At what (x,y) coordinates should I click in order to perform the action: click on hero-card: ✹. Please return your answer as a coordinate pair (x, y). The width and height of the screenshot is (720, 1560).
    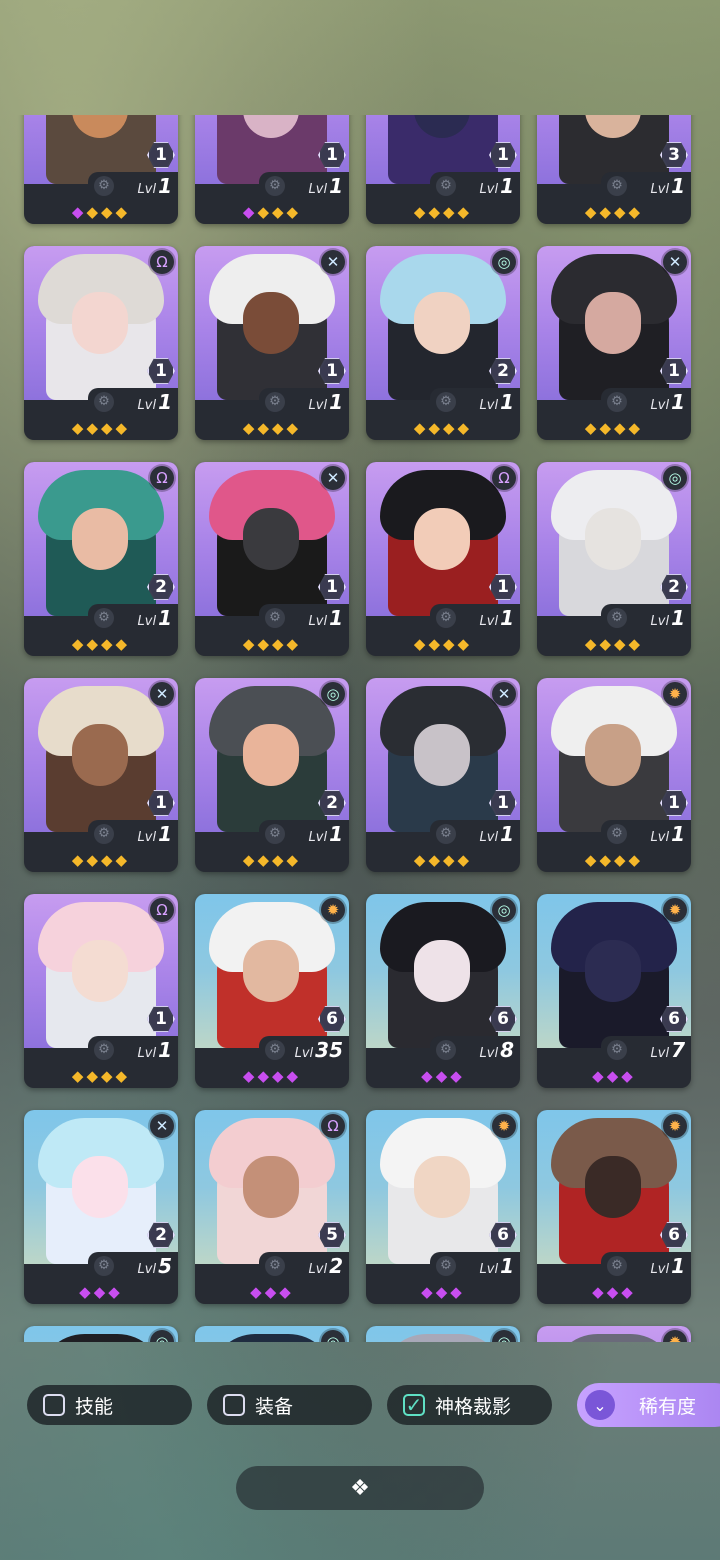
    Looking at the image, I should click on (614, 1334).